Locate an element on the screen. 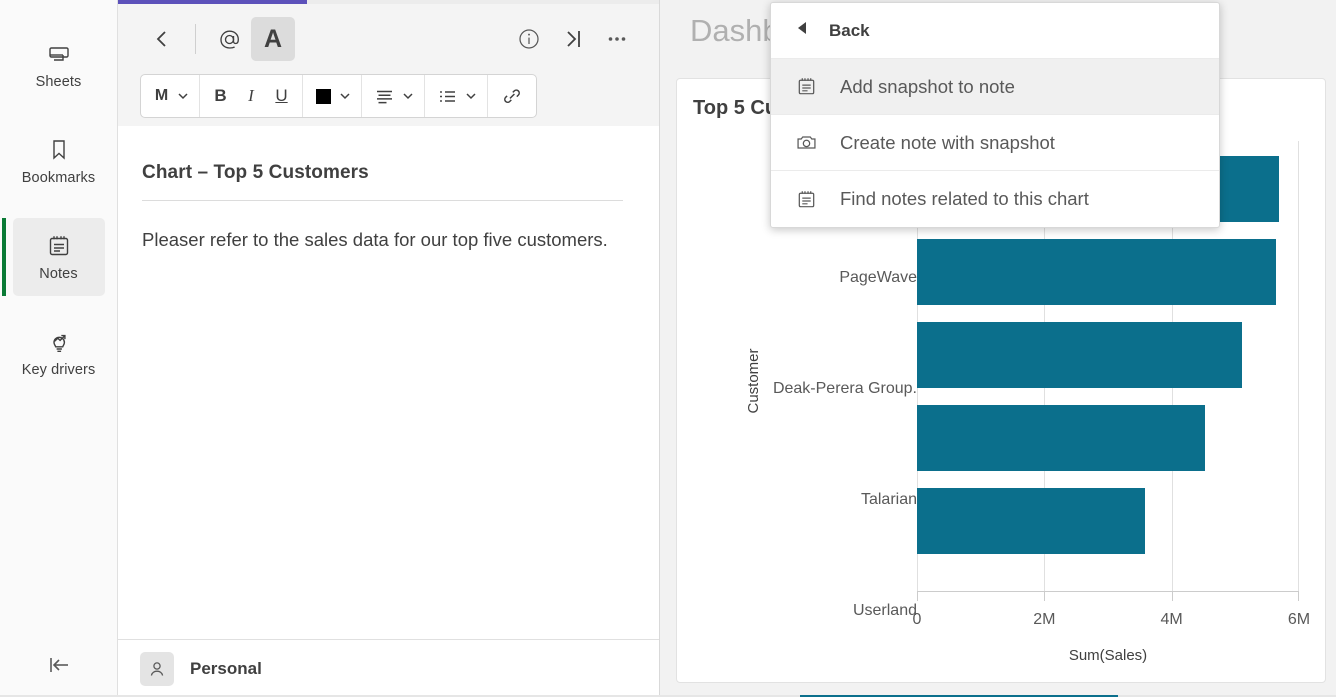 Image resolution: width=1336 pixels, height=697 pixels. bold-button: B is located at coordinates (217, 96).